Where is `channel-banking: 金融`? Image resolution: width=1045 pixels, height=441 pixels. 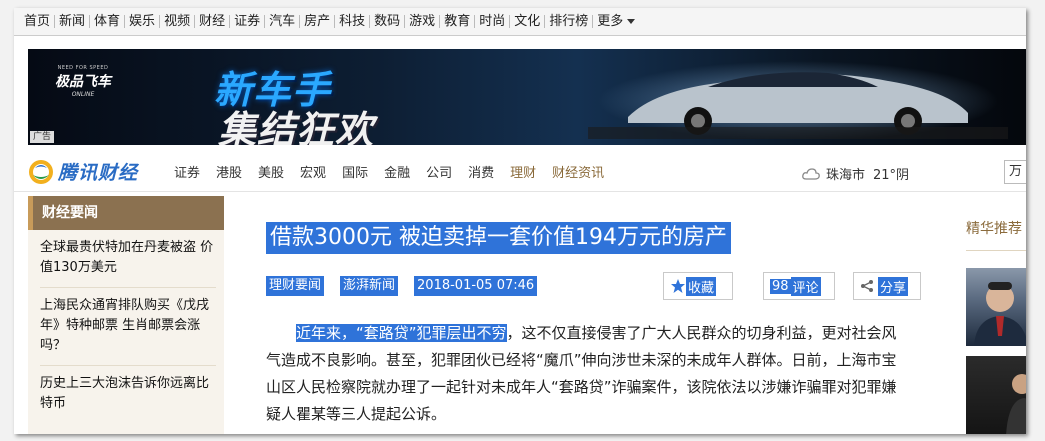
channel-banking: 金融 is located at coordinates (397, 171).